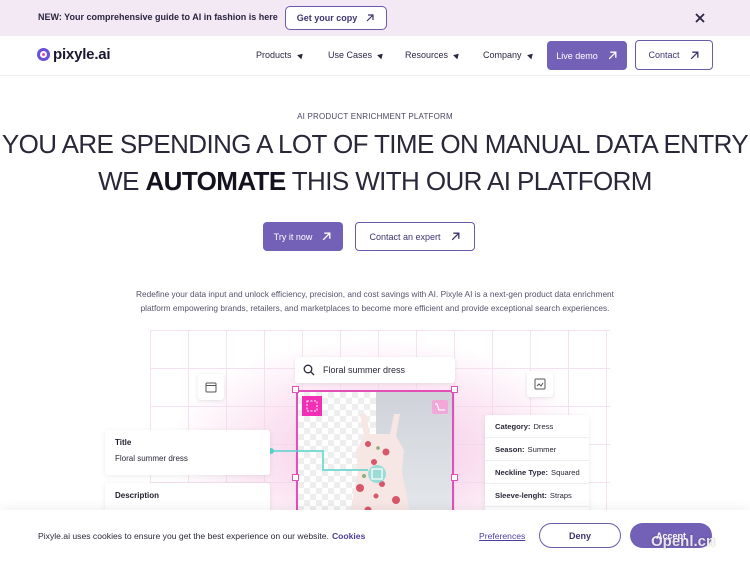  I want to click on contact-label: Contact, so click(664, 55).